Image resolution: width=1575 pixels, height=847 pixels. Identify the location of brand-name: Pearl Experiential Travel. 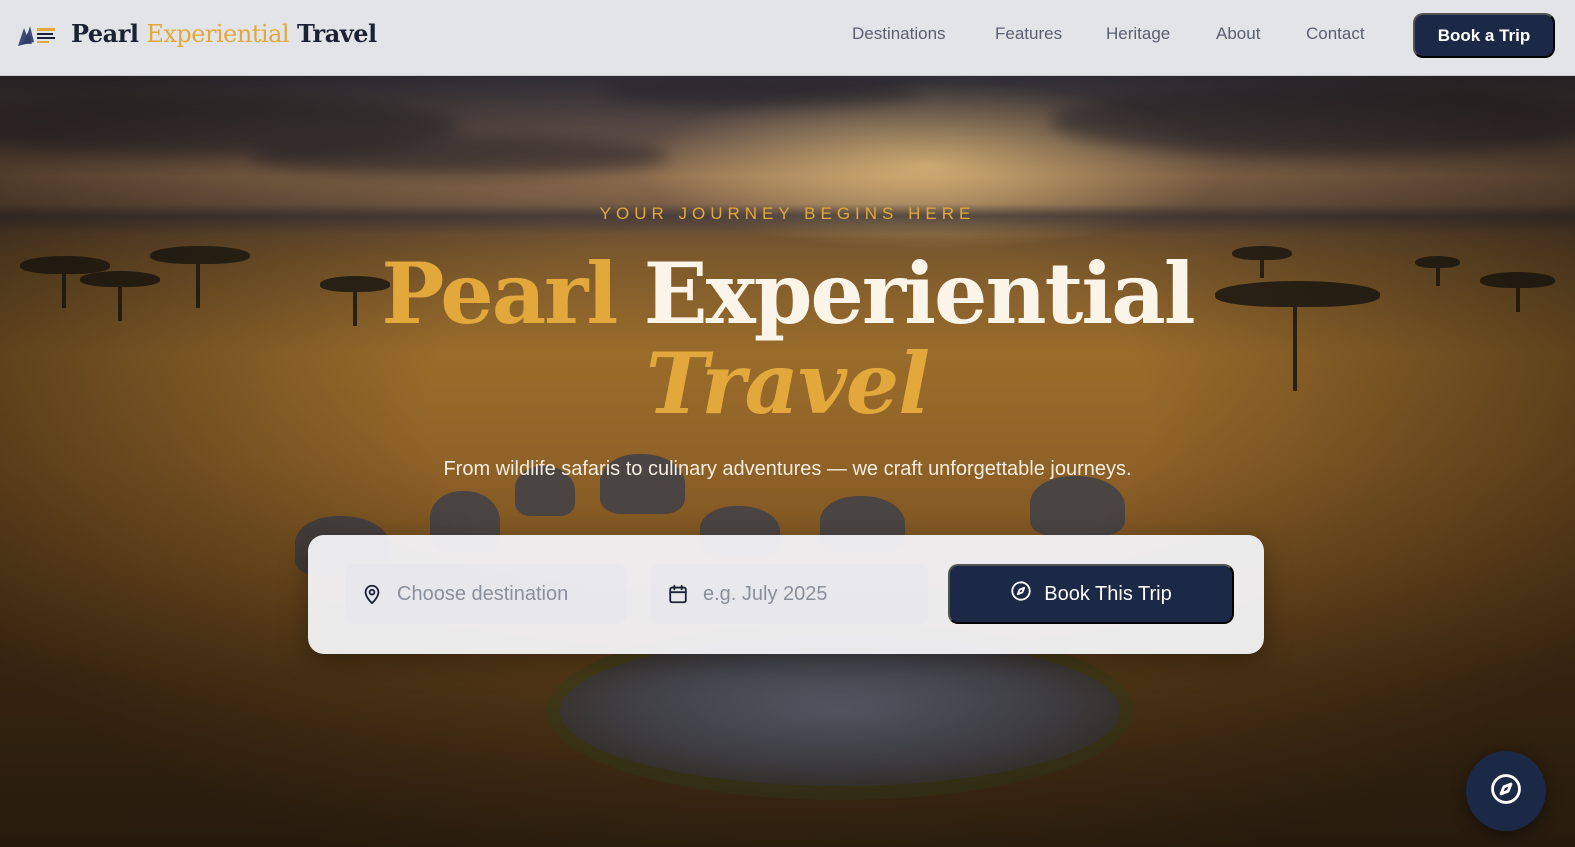
(224, 33).